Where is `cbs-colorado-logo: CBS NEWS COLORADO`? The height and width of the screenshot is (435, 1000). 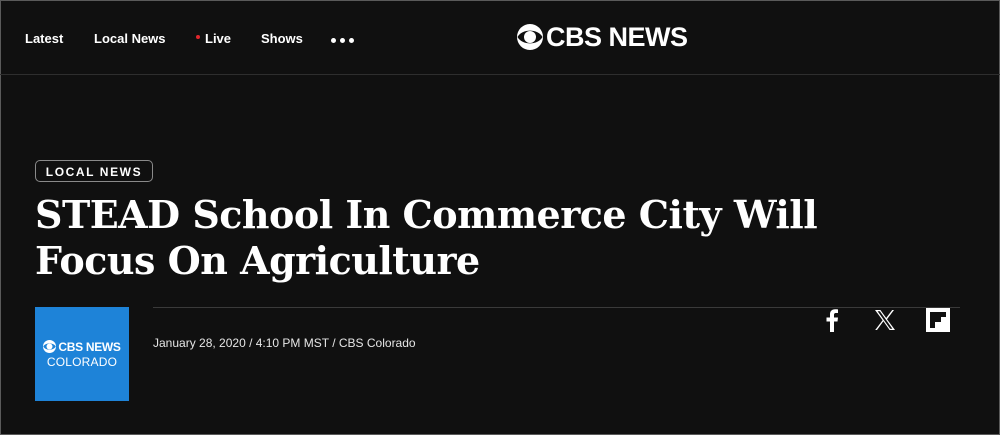 cbs-colorado-logo: CBS NEWS COLORADO is located at coordinates (82, 354).